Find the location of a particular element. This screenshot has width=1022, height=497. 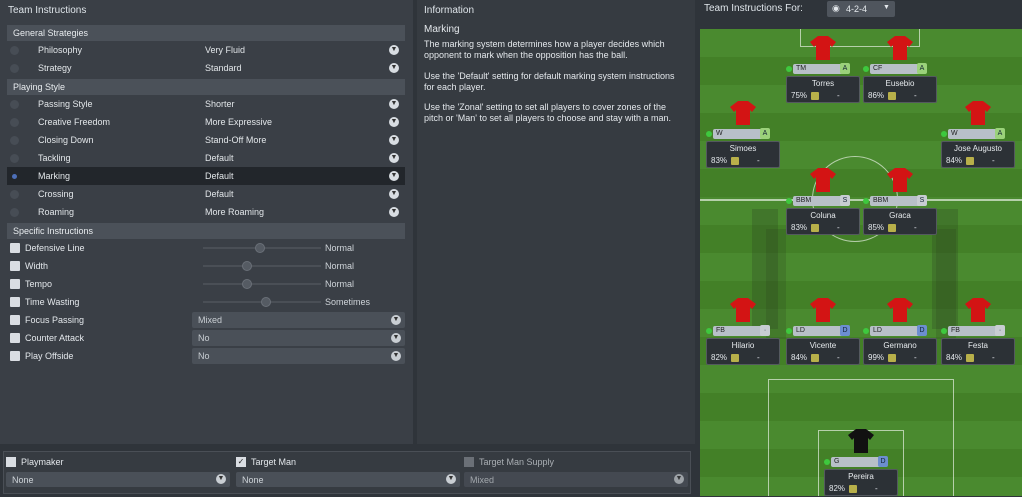

player-marker: W A Jose Augusto 84% - is located at coordinates (978, 134).